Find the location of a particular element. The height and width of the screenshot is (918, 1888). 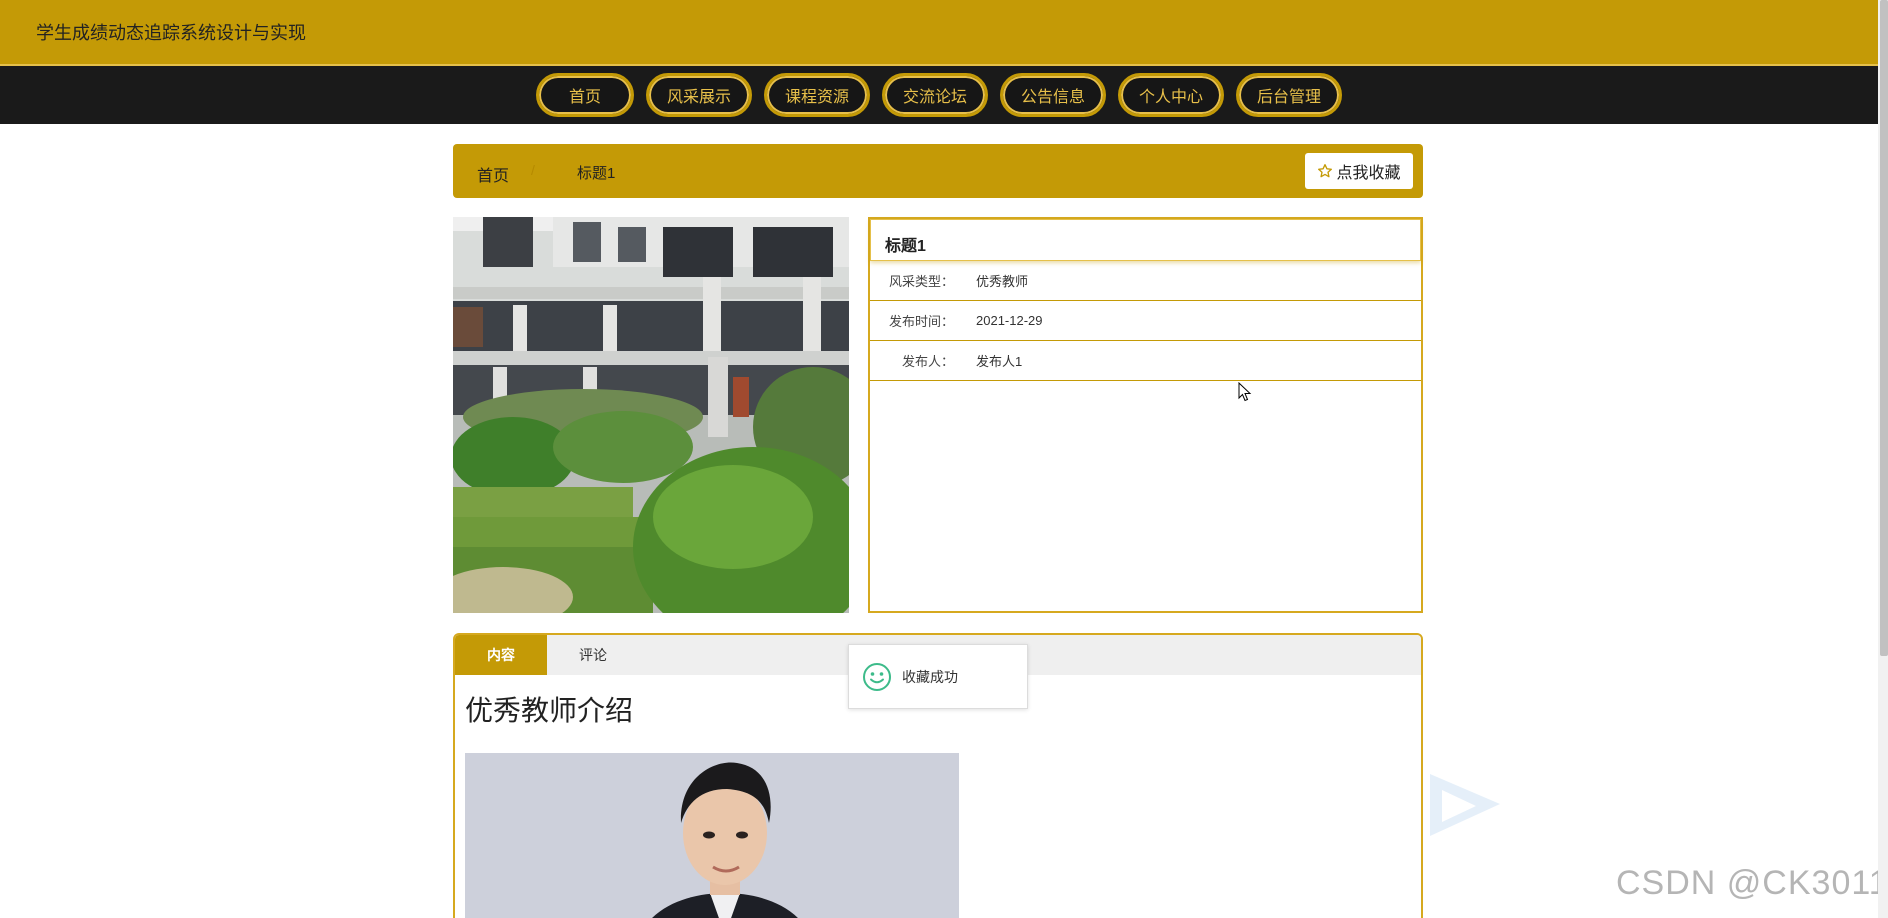

nav-item-personal-center: 个人中心 is located at coordinates (1171, 95).